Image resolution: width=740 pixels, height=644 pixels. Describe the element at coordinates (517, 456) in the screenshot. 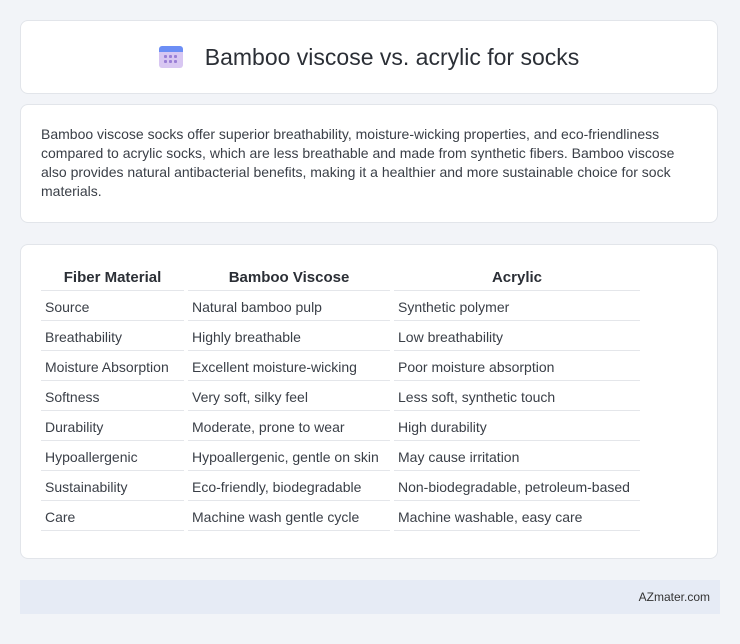

I see `table-cell: May cause irritation` at that location.